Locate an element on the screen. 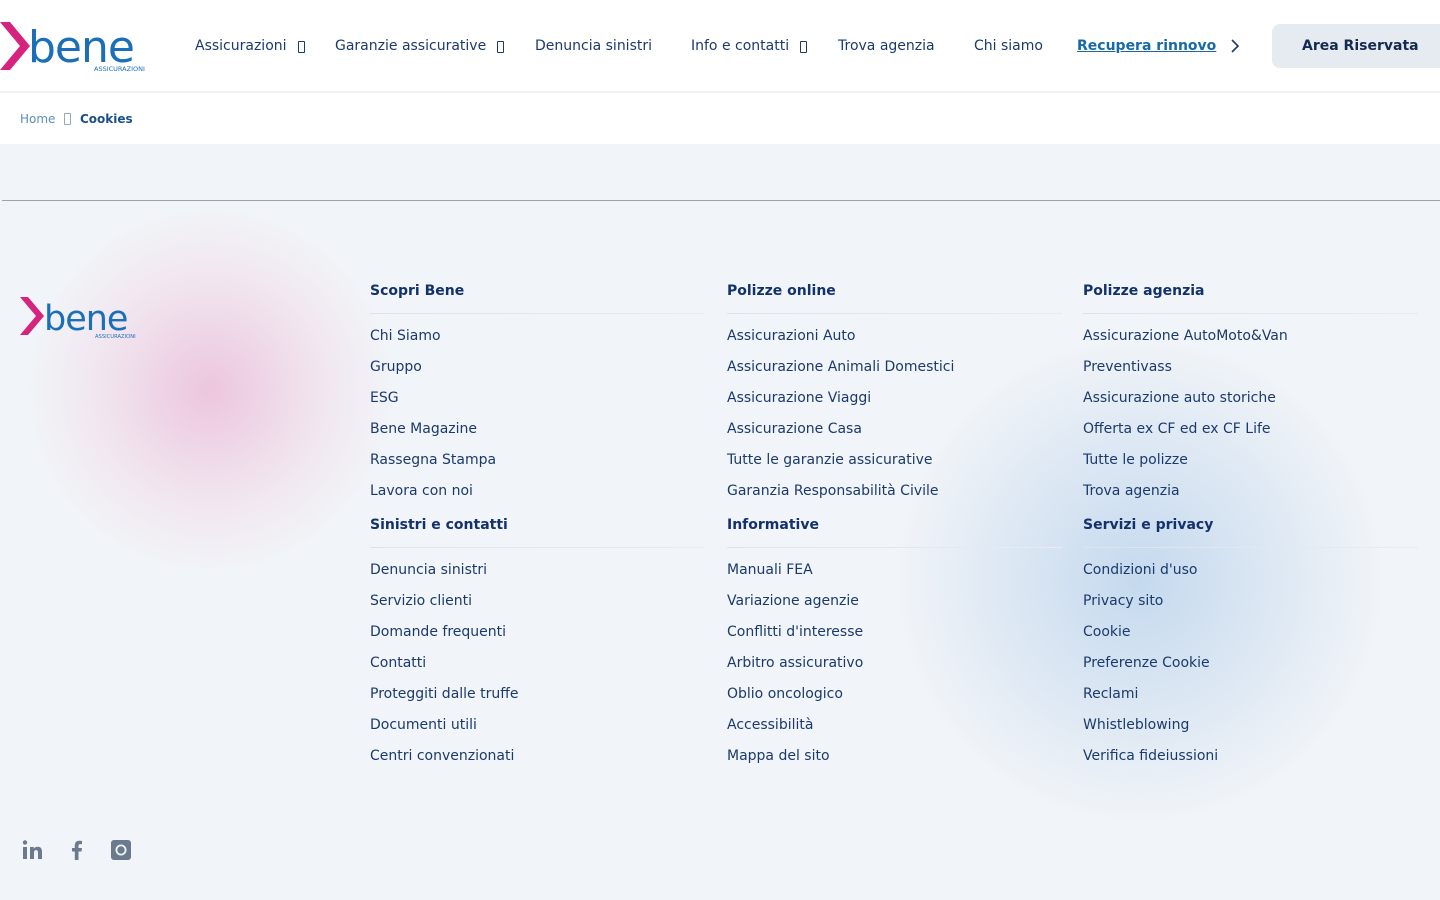 The height and width of the screenshot is (900, 1440). nav-trova-agenzia: Trova agenzia is located at coordinates (886, 46).